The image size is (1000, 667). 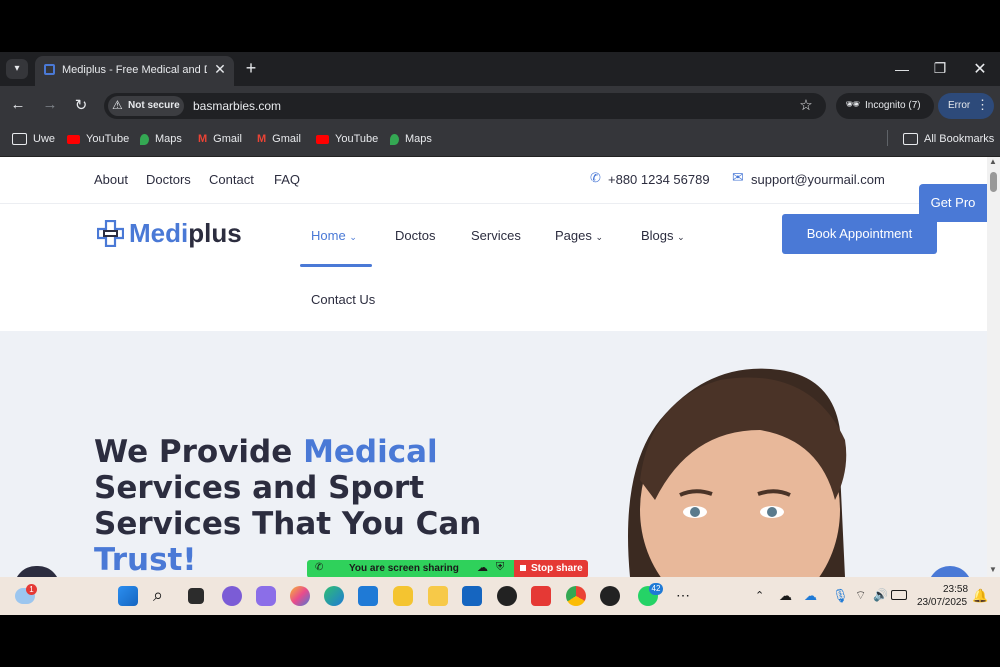 What do you see at coordinates (496, 235) in the screenshot?
I see `nav-services: Services` at bounding box center [496, 235].